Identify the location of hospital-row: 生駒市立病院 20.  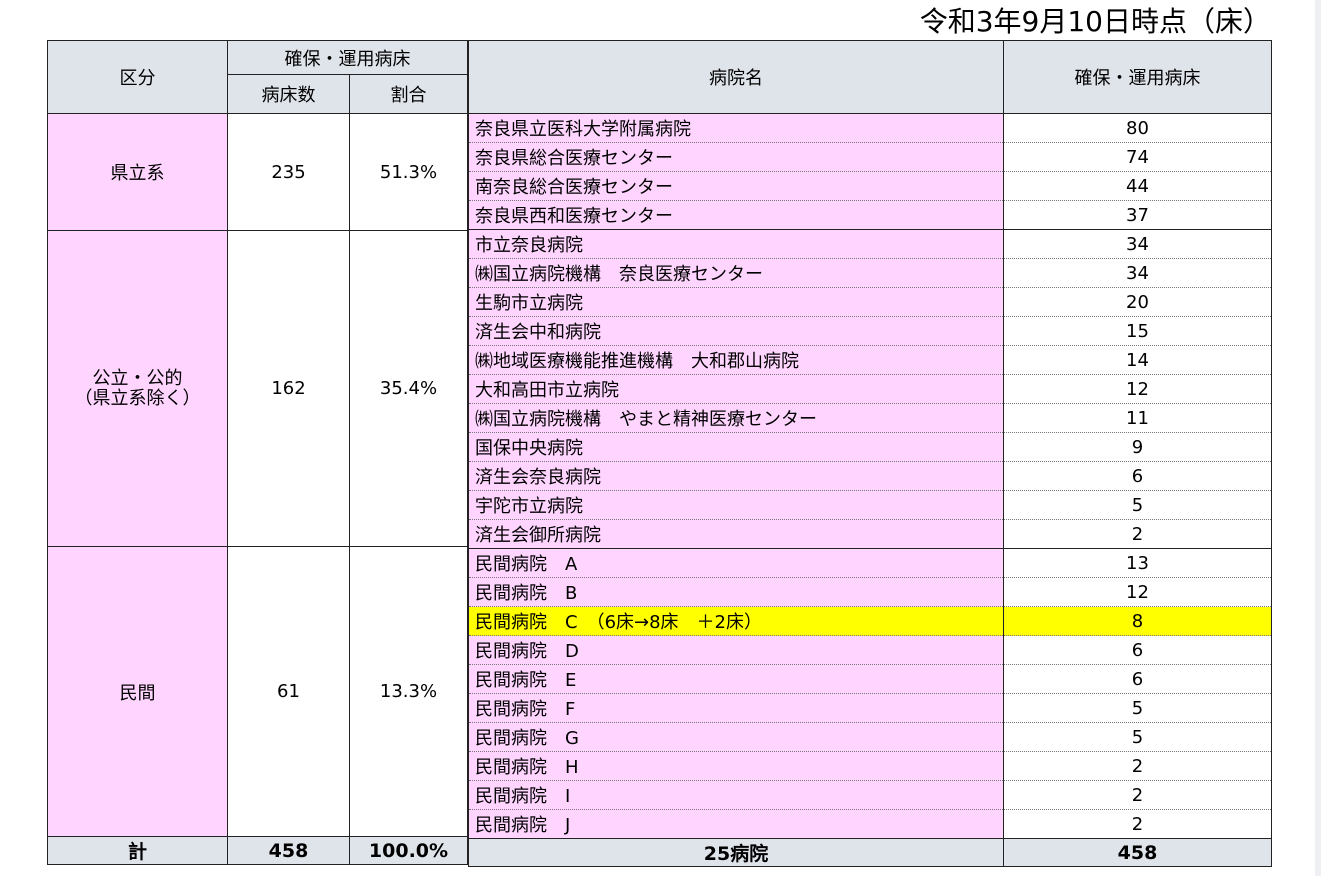
(870, 302).